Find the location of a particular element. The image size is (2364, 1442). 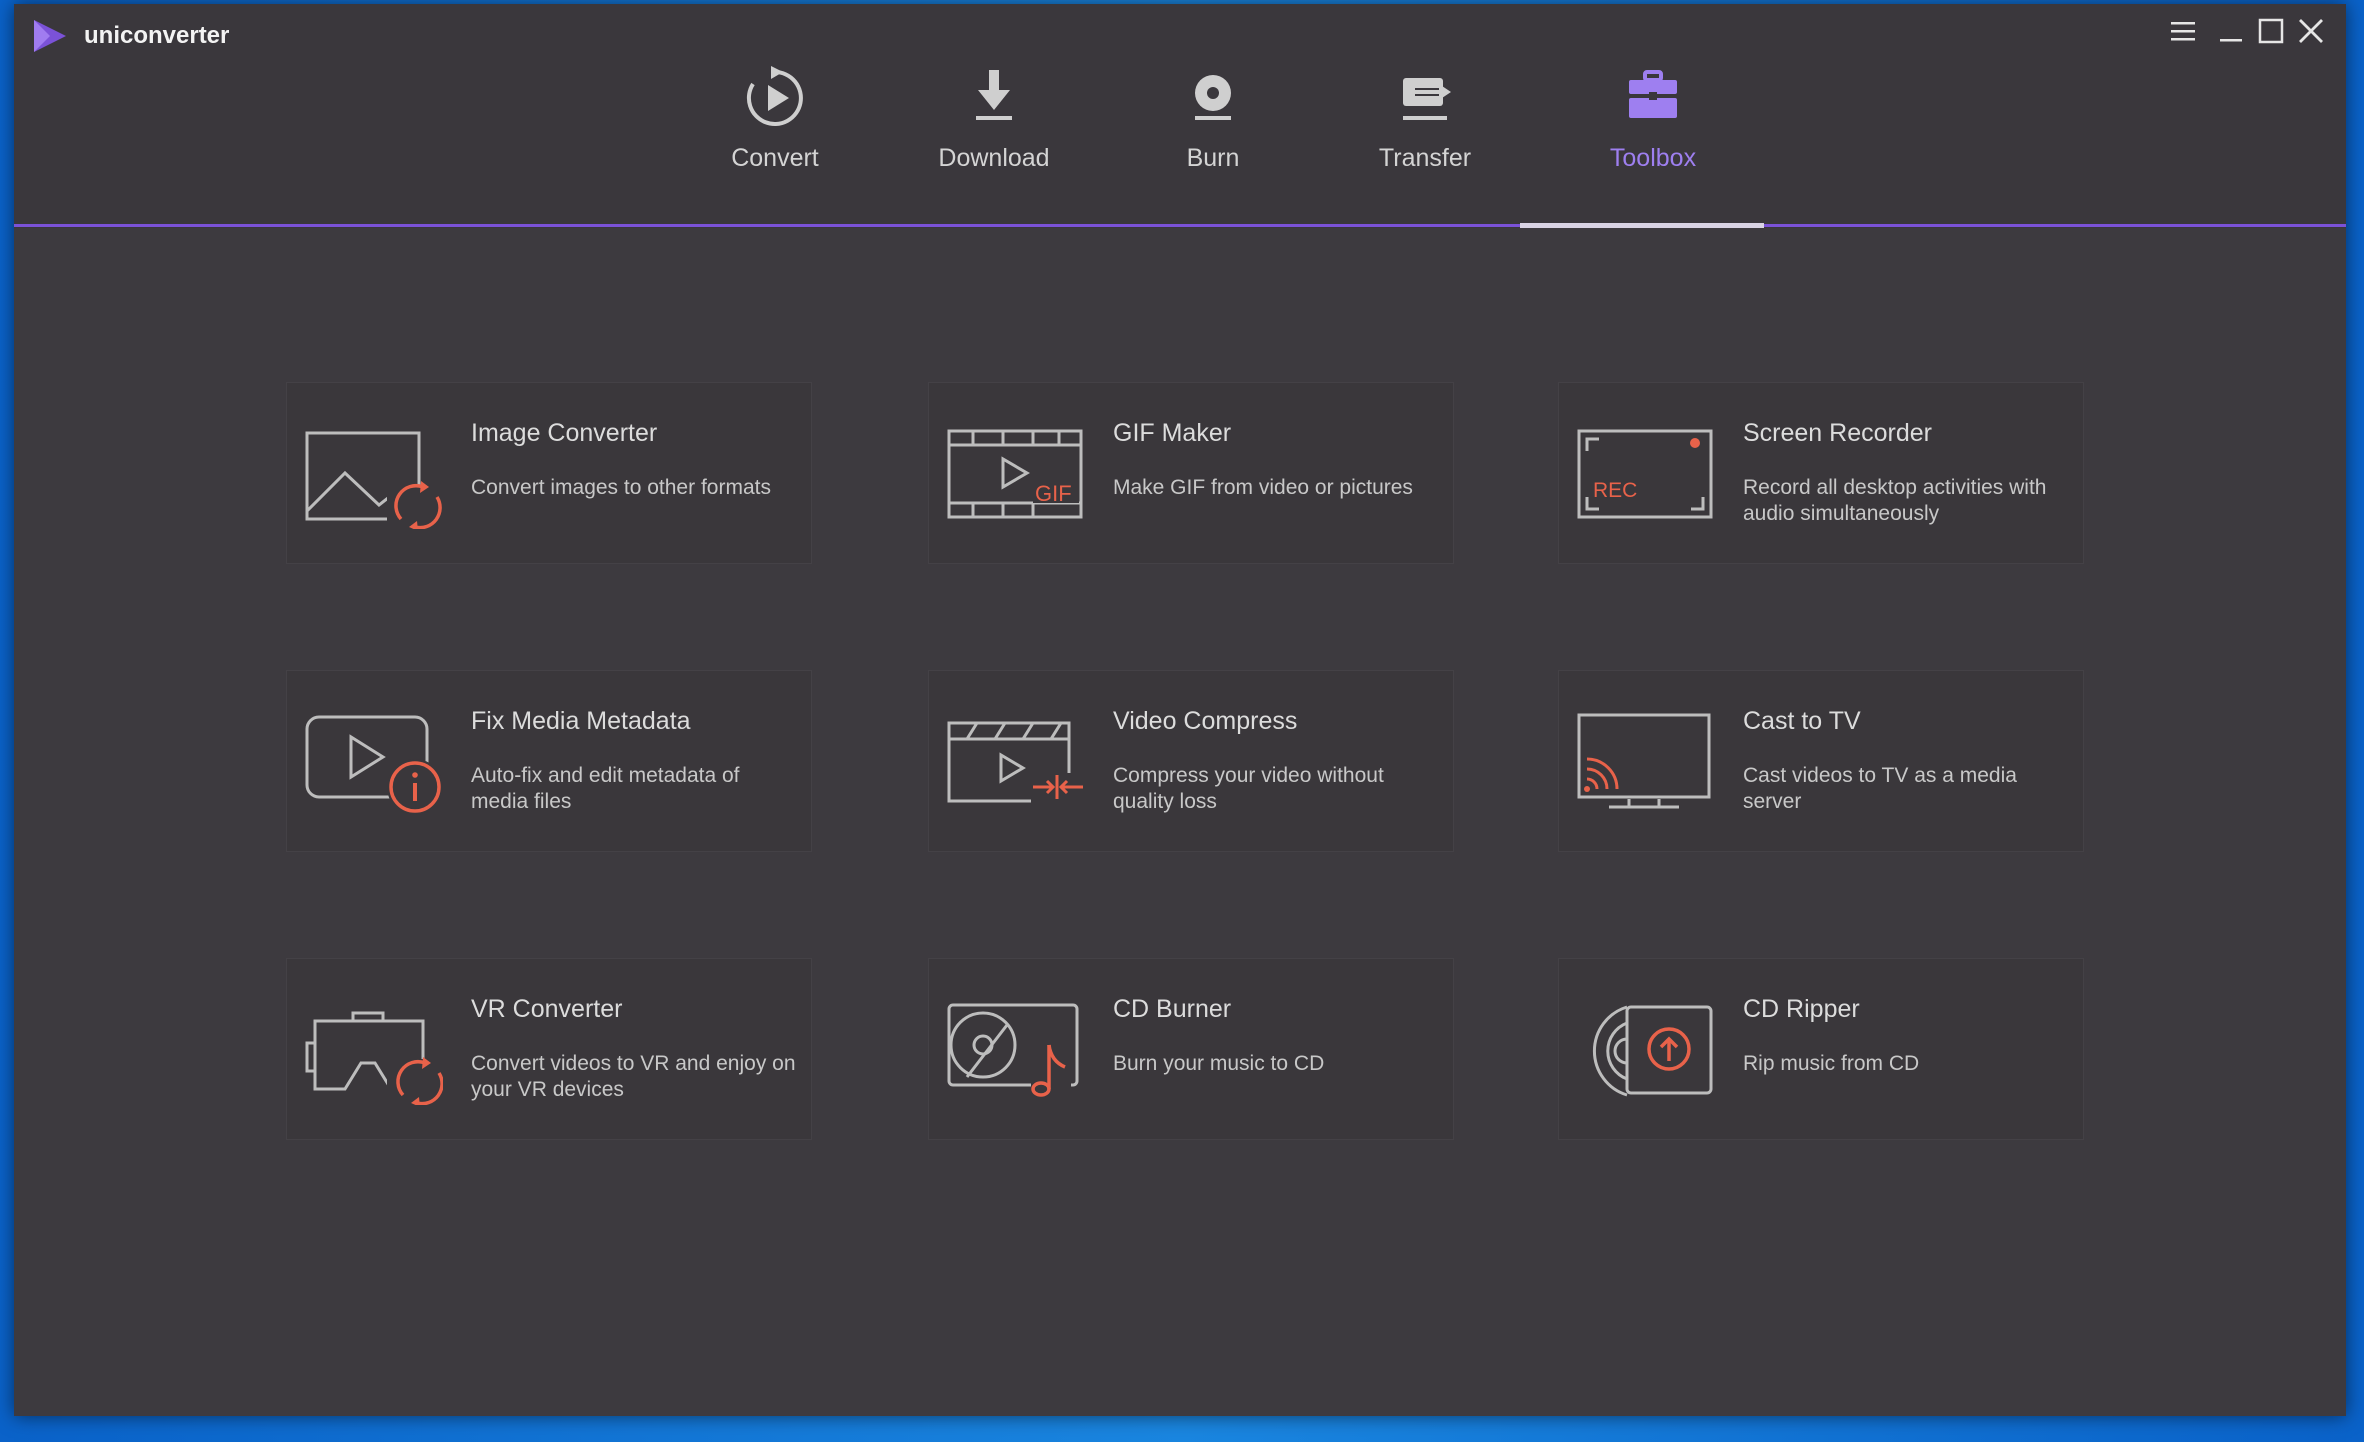

tool-description: Convert images to other formats is located at coordinates (621, 487).